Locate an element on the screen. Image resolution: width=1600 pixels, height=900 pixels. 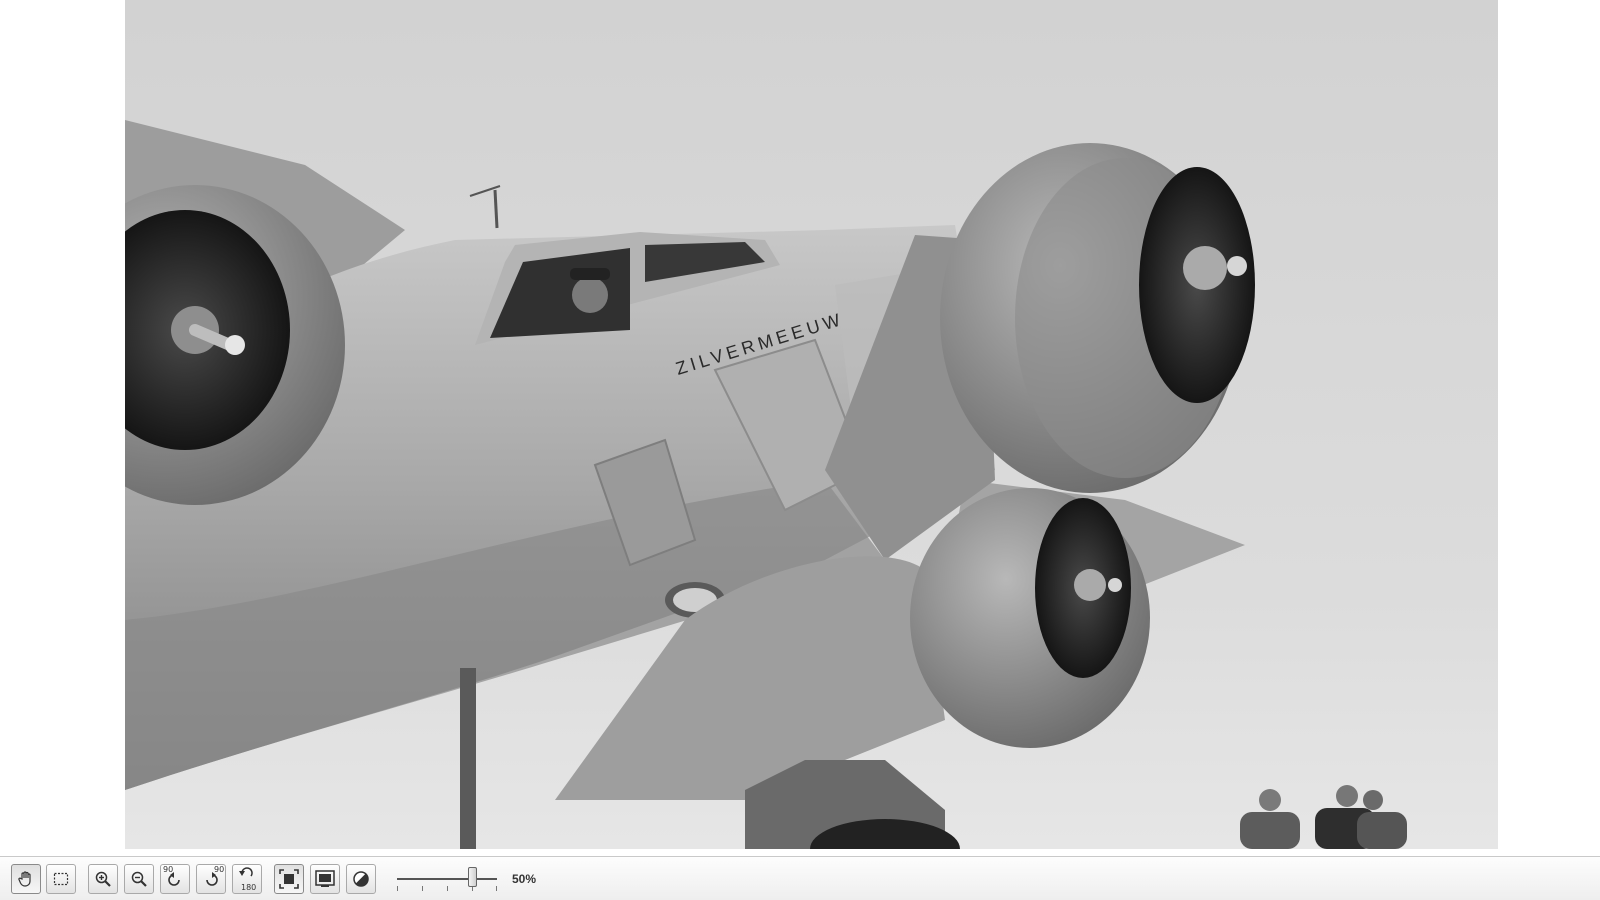
zoom-out-icon is located at coordinates (139, 879).